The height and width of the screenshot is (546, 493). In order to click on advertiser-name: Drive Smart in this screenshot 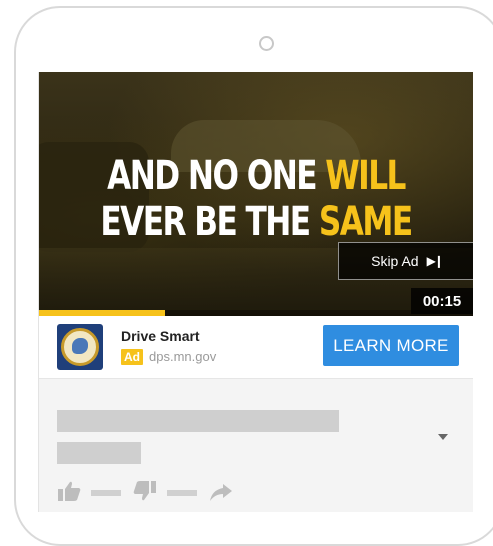, I will do `click(160, 336)`.